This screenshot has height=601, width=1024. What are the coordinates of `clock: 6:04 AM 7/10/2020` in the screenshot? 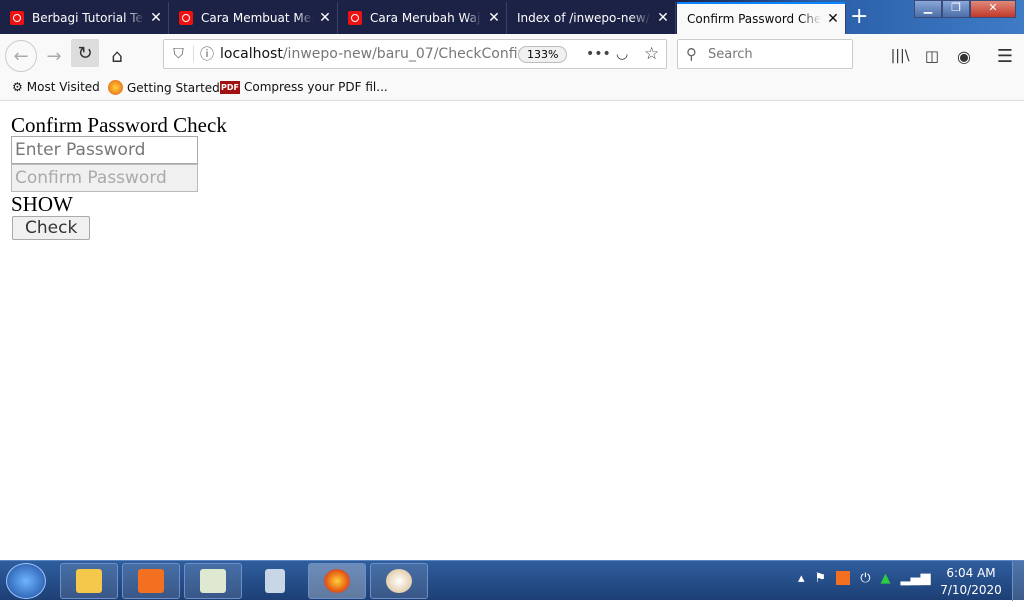 It's located at (971, 582).